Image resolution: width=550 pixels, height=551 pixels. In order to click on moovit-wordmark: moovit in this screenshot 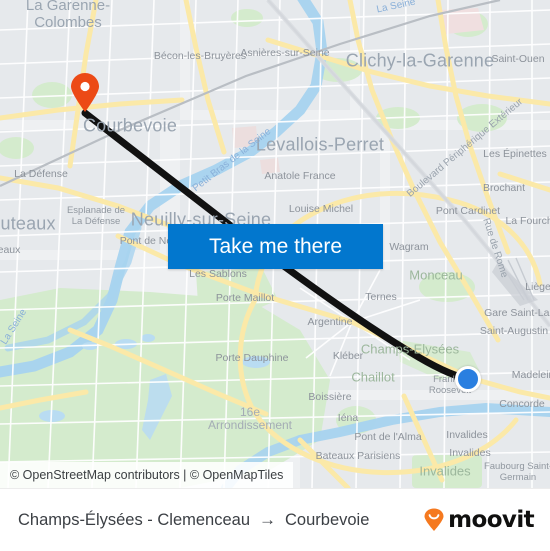, I will do `click(491, 520)`.